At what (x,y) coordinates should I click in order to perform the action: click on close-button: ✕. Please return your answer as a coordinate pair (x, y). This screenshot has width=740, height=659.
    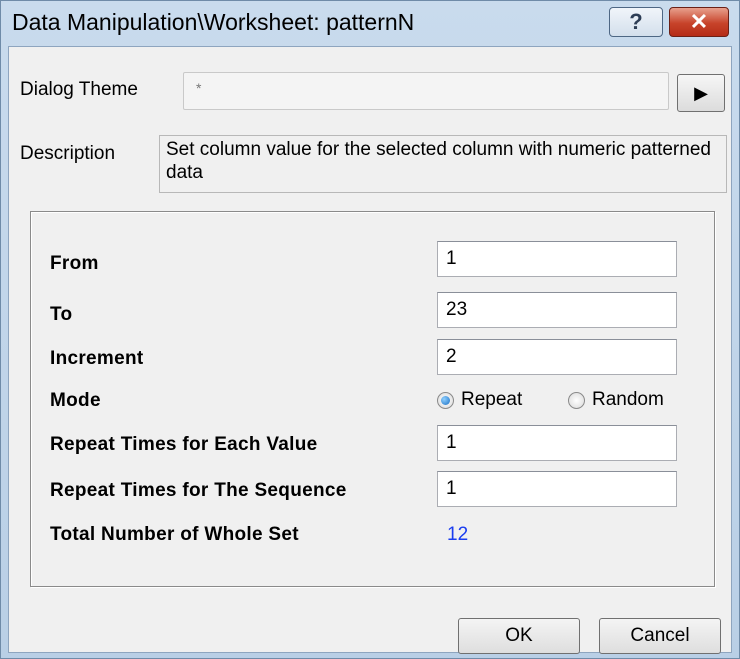
    Looking at the image, I should click on (699, 22).